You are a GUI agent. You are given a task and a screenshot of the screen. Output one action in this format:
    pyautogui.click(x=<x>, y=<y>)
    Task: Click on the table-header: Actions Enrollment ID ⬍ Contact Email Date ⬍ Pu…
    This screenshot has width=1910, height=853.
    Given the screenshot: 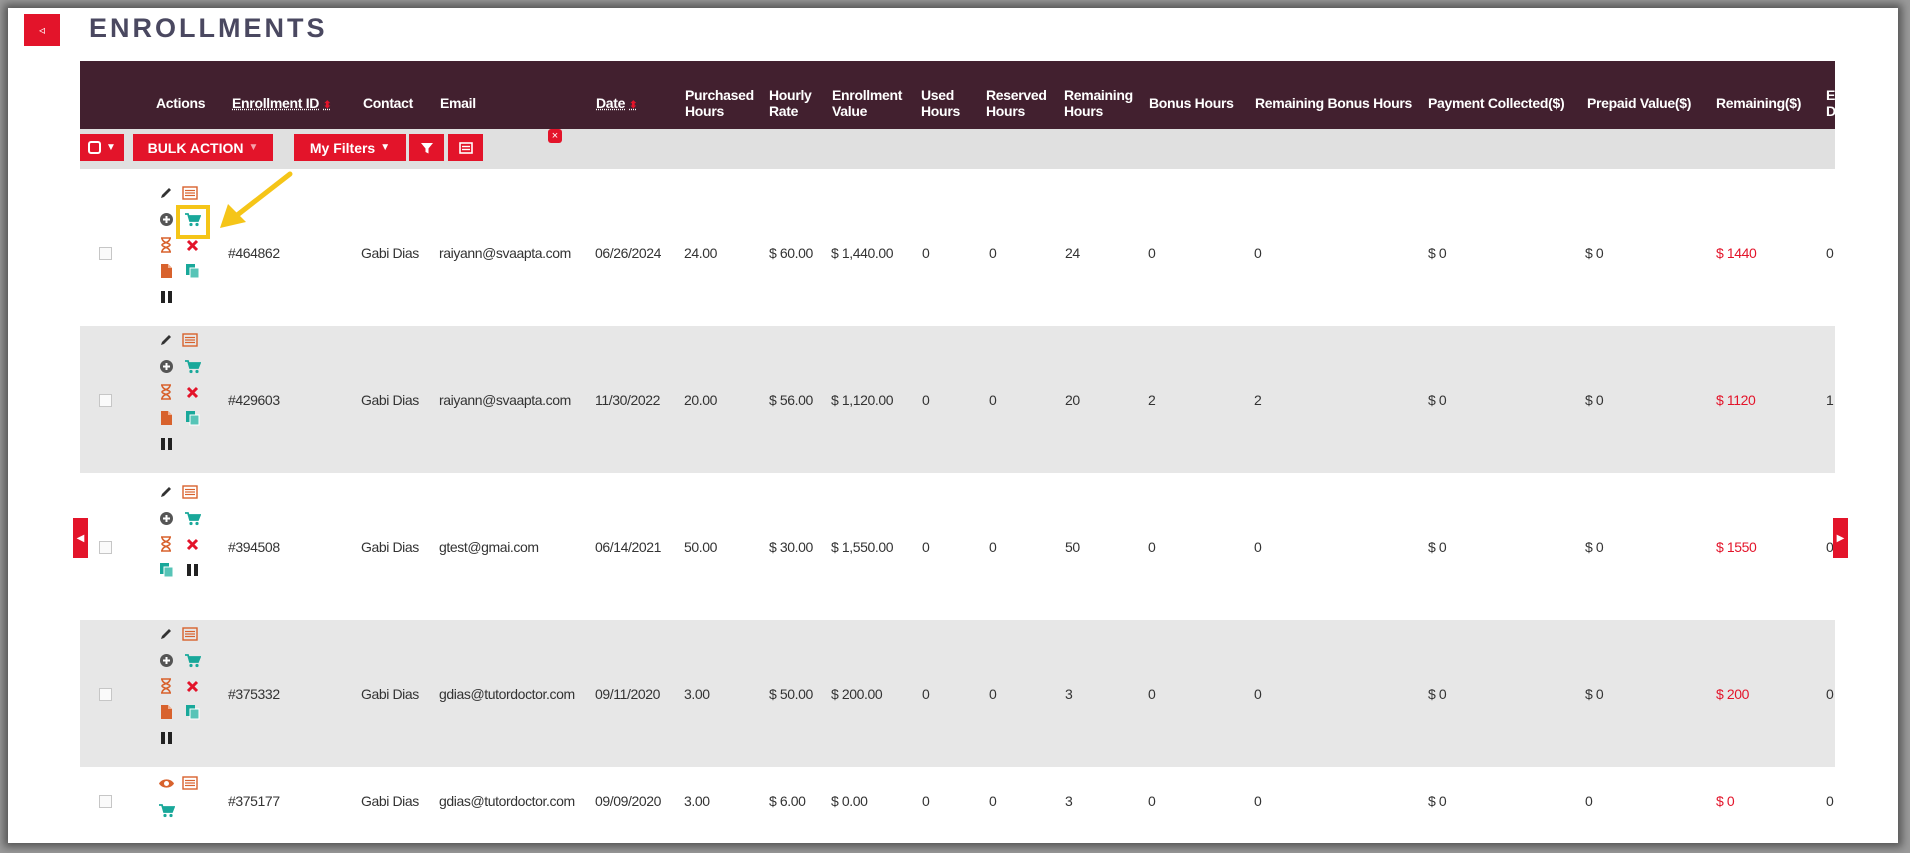 What is the action you would take?
    pyautogui.click(x=958, y=95)
    